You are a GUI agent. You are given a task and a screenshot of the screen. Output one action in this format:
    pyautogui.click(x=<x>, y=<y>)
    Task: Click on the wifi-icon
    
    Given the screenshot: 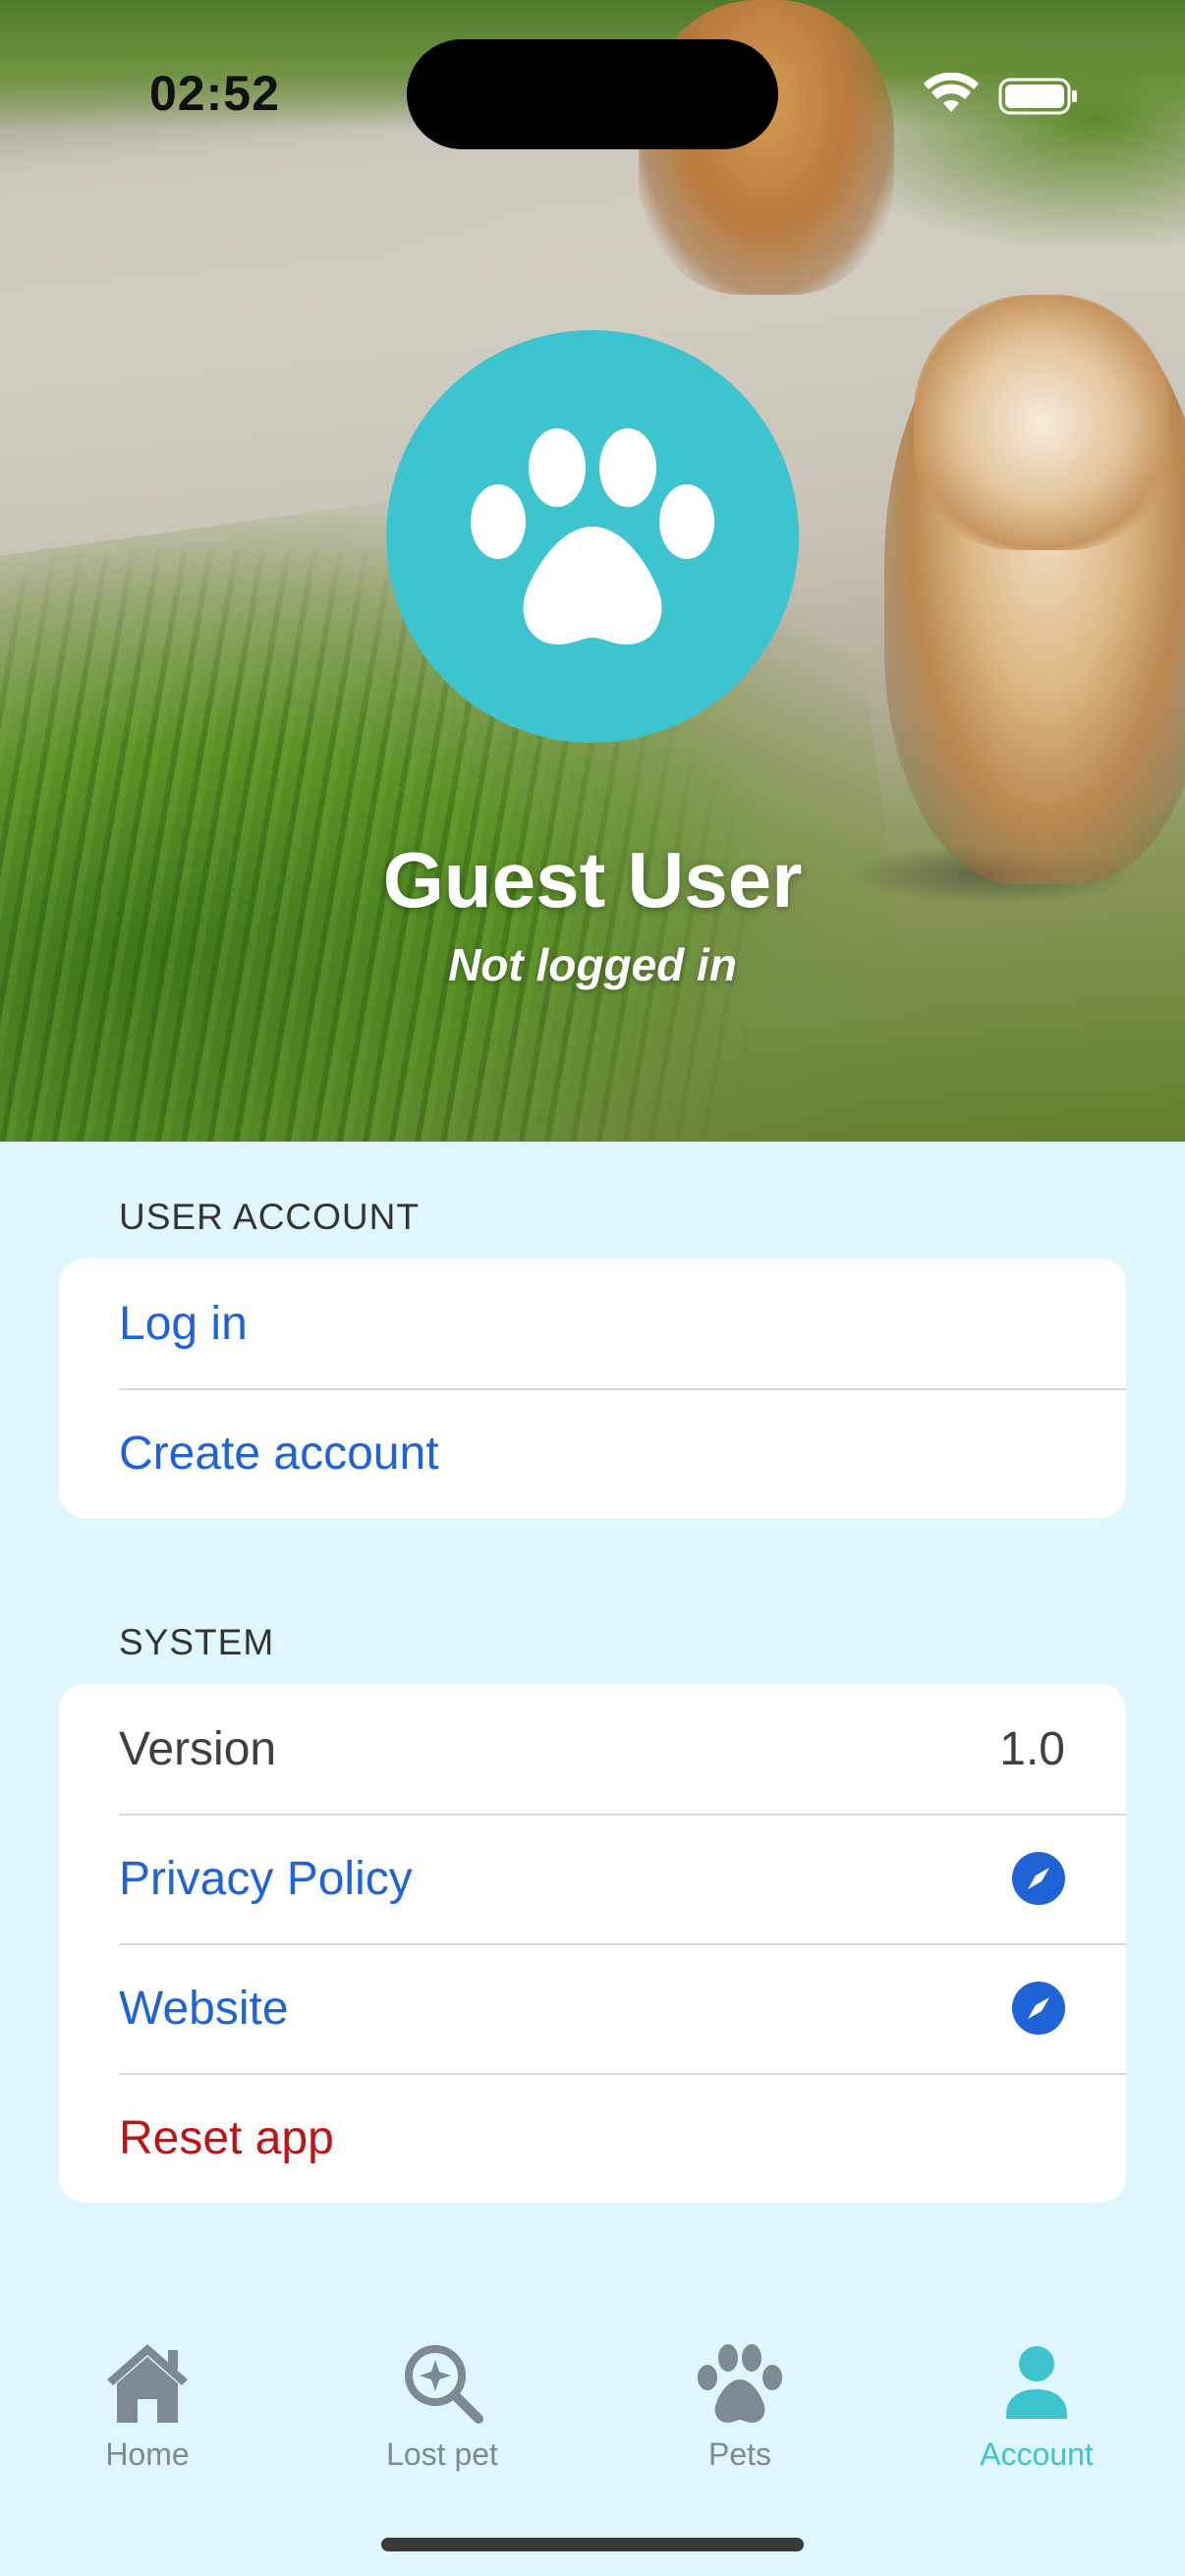 What is the action you would take?
    pyautogui.click(x=952, y=92)
    